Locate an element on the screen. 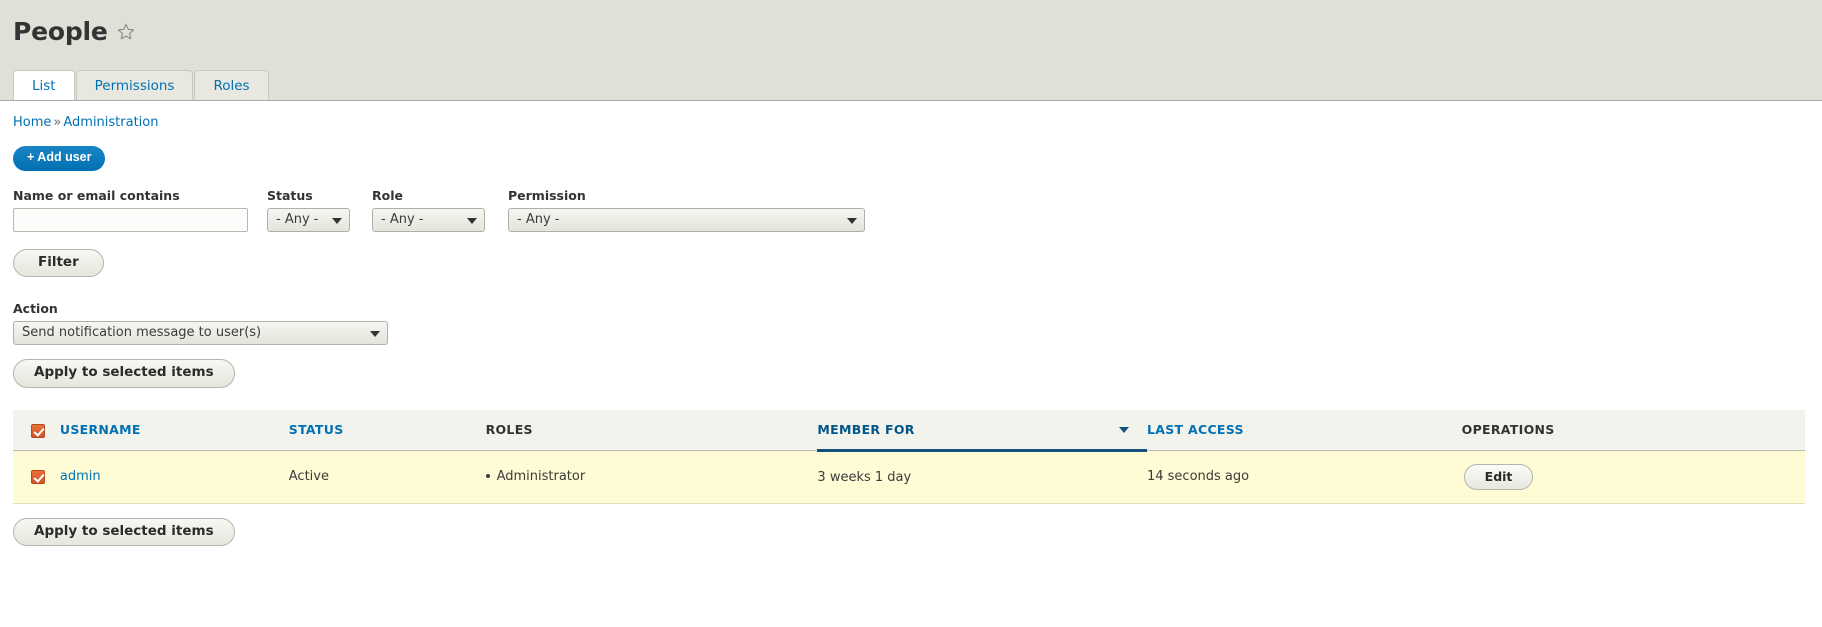 The width and height of the screenshot is (1822, 627). edit-button: Edit is located at coordinates (1498, 476).